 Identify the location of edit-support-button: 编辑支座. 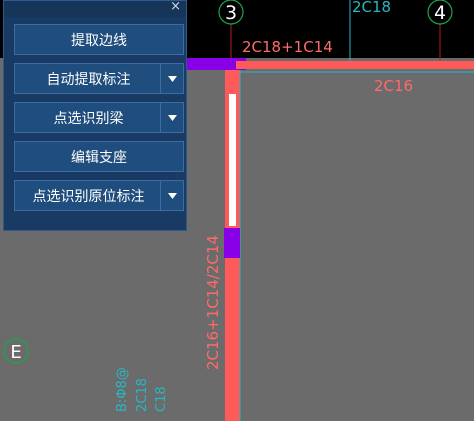
(99, 156).